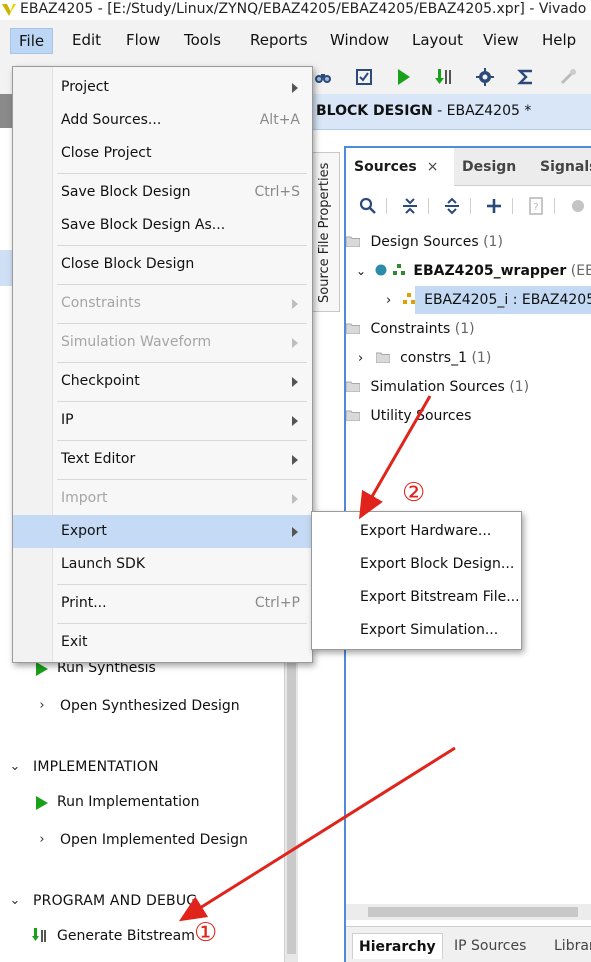  Describe the element at coordinates (490, 946) in the screenshot. I see `tab-ip-sources: IP Sources` at that location.